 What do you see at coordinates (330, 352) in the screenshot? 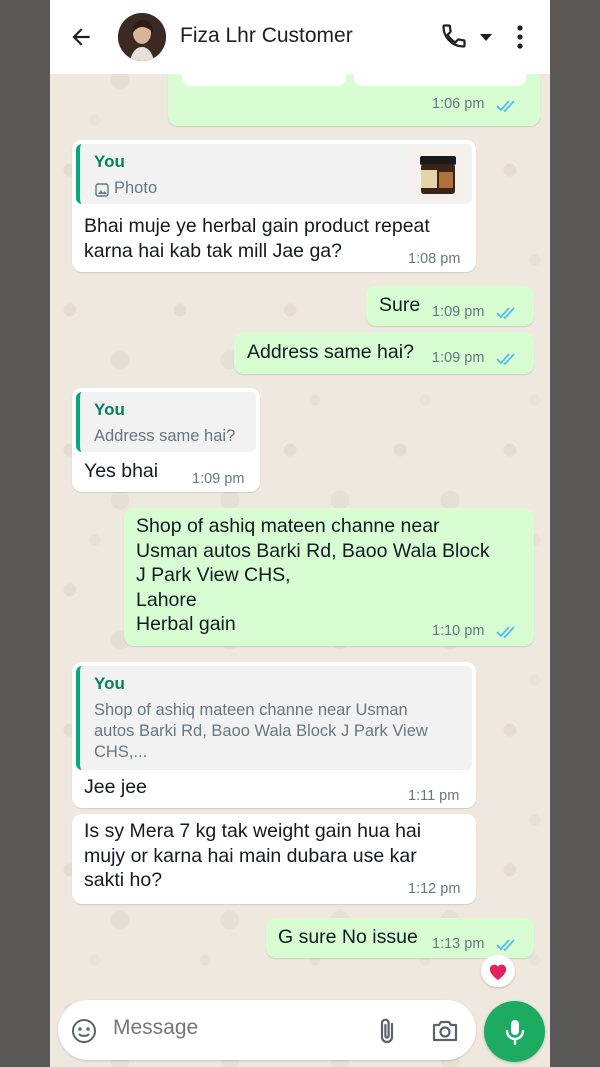
I see `message-text: Address same hai?` at bounding box center [330, 352].